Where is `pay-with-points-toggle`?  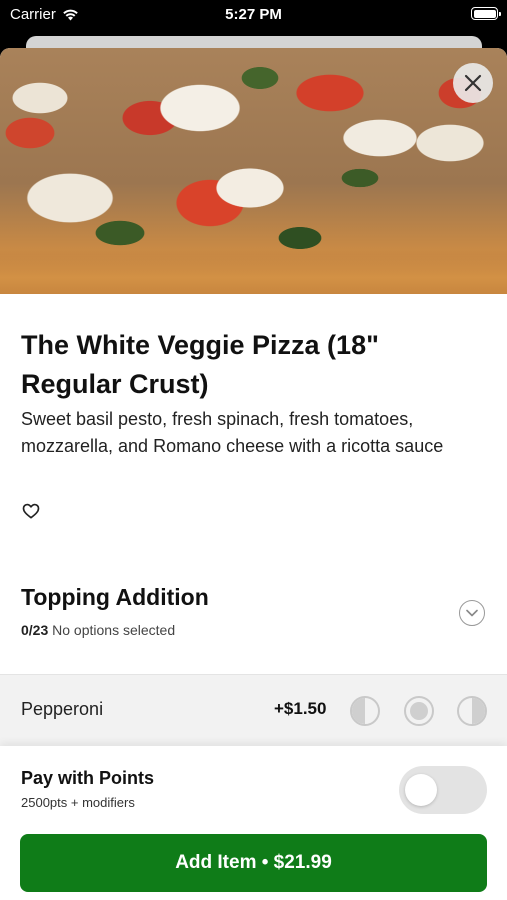 pay-with-points-toggle is located at coordinates (443, 790).